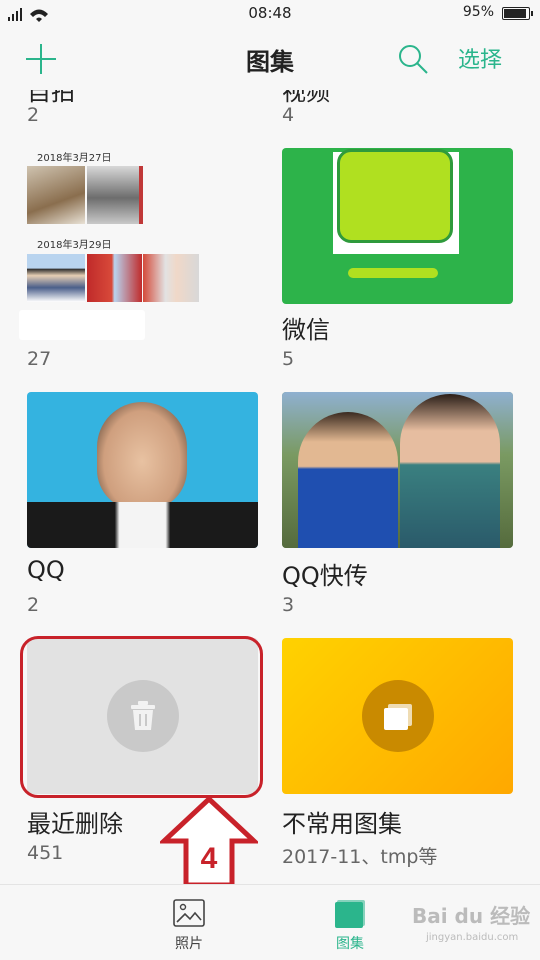 The image size is (540, 960). What do you see at coordinates (480, 58) in the screenshot?
I see `select-button: 选择` at bounding box center [480, 58].